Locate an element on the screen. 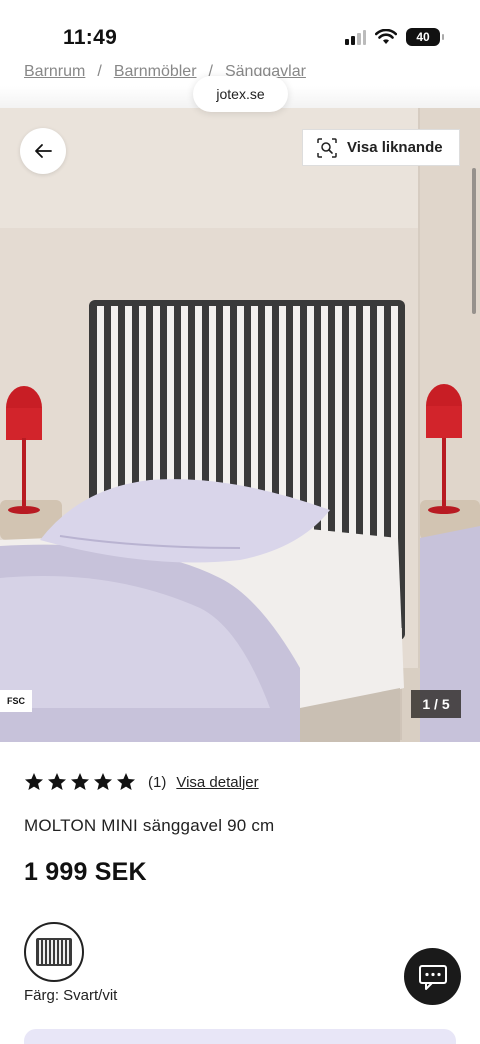 The width and height of the screenshot is (480, 1044). product-name: MOLTON MINI sänggavel 90 cm is located at coordinates (149, 825).